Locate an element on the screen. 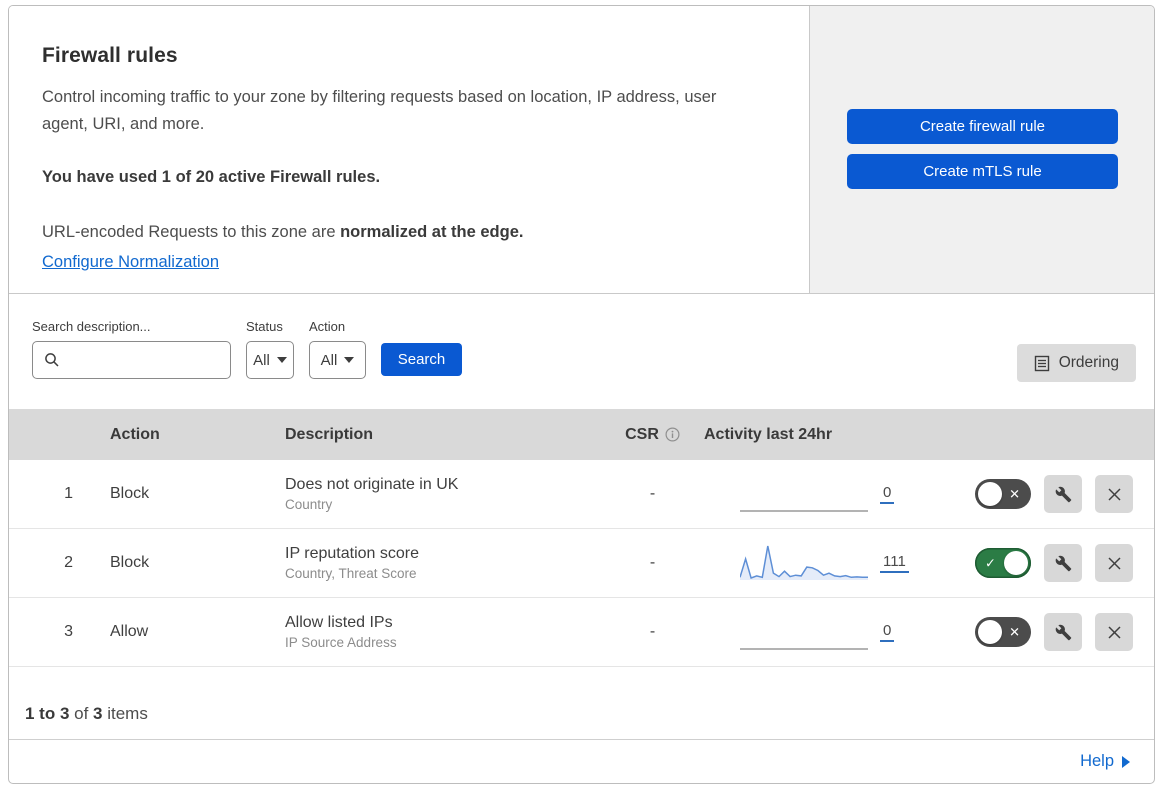  create-mtls-rule-button: Create mTLS rule is located at coordinates (982, 171).